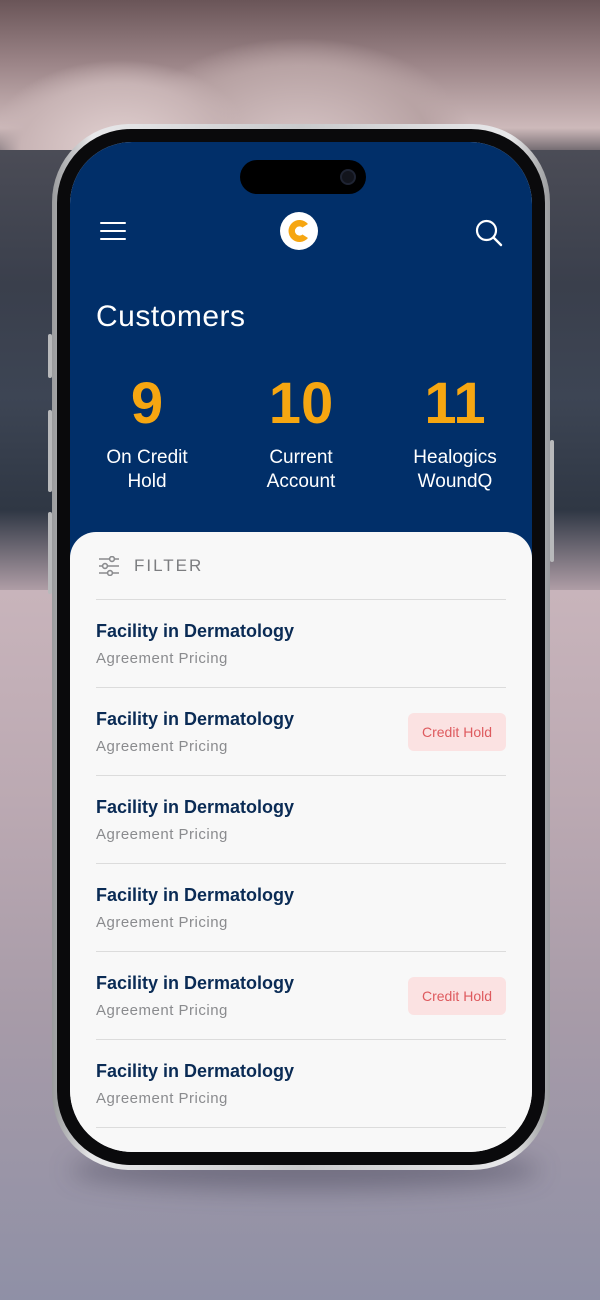 Image resolution: width=600 pixels, height=1300 pixels. Describe the element at coordinates (147, 457) in the screenshot. I see `stat-label-line: On Credit` at that location.